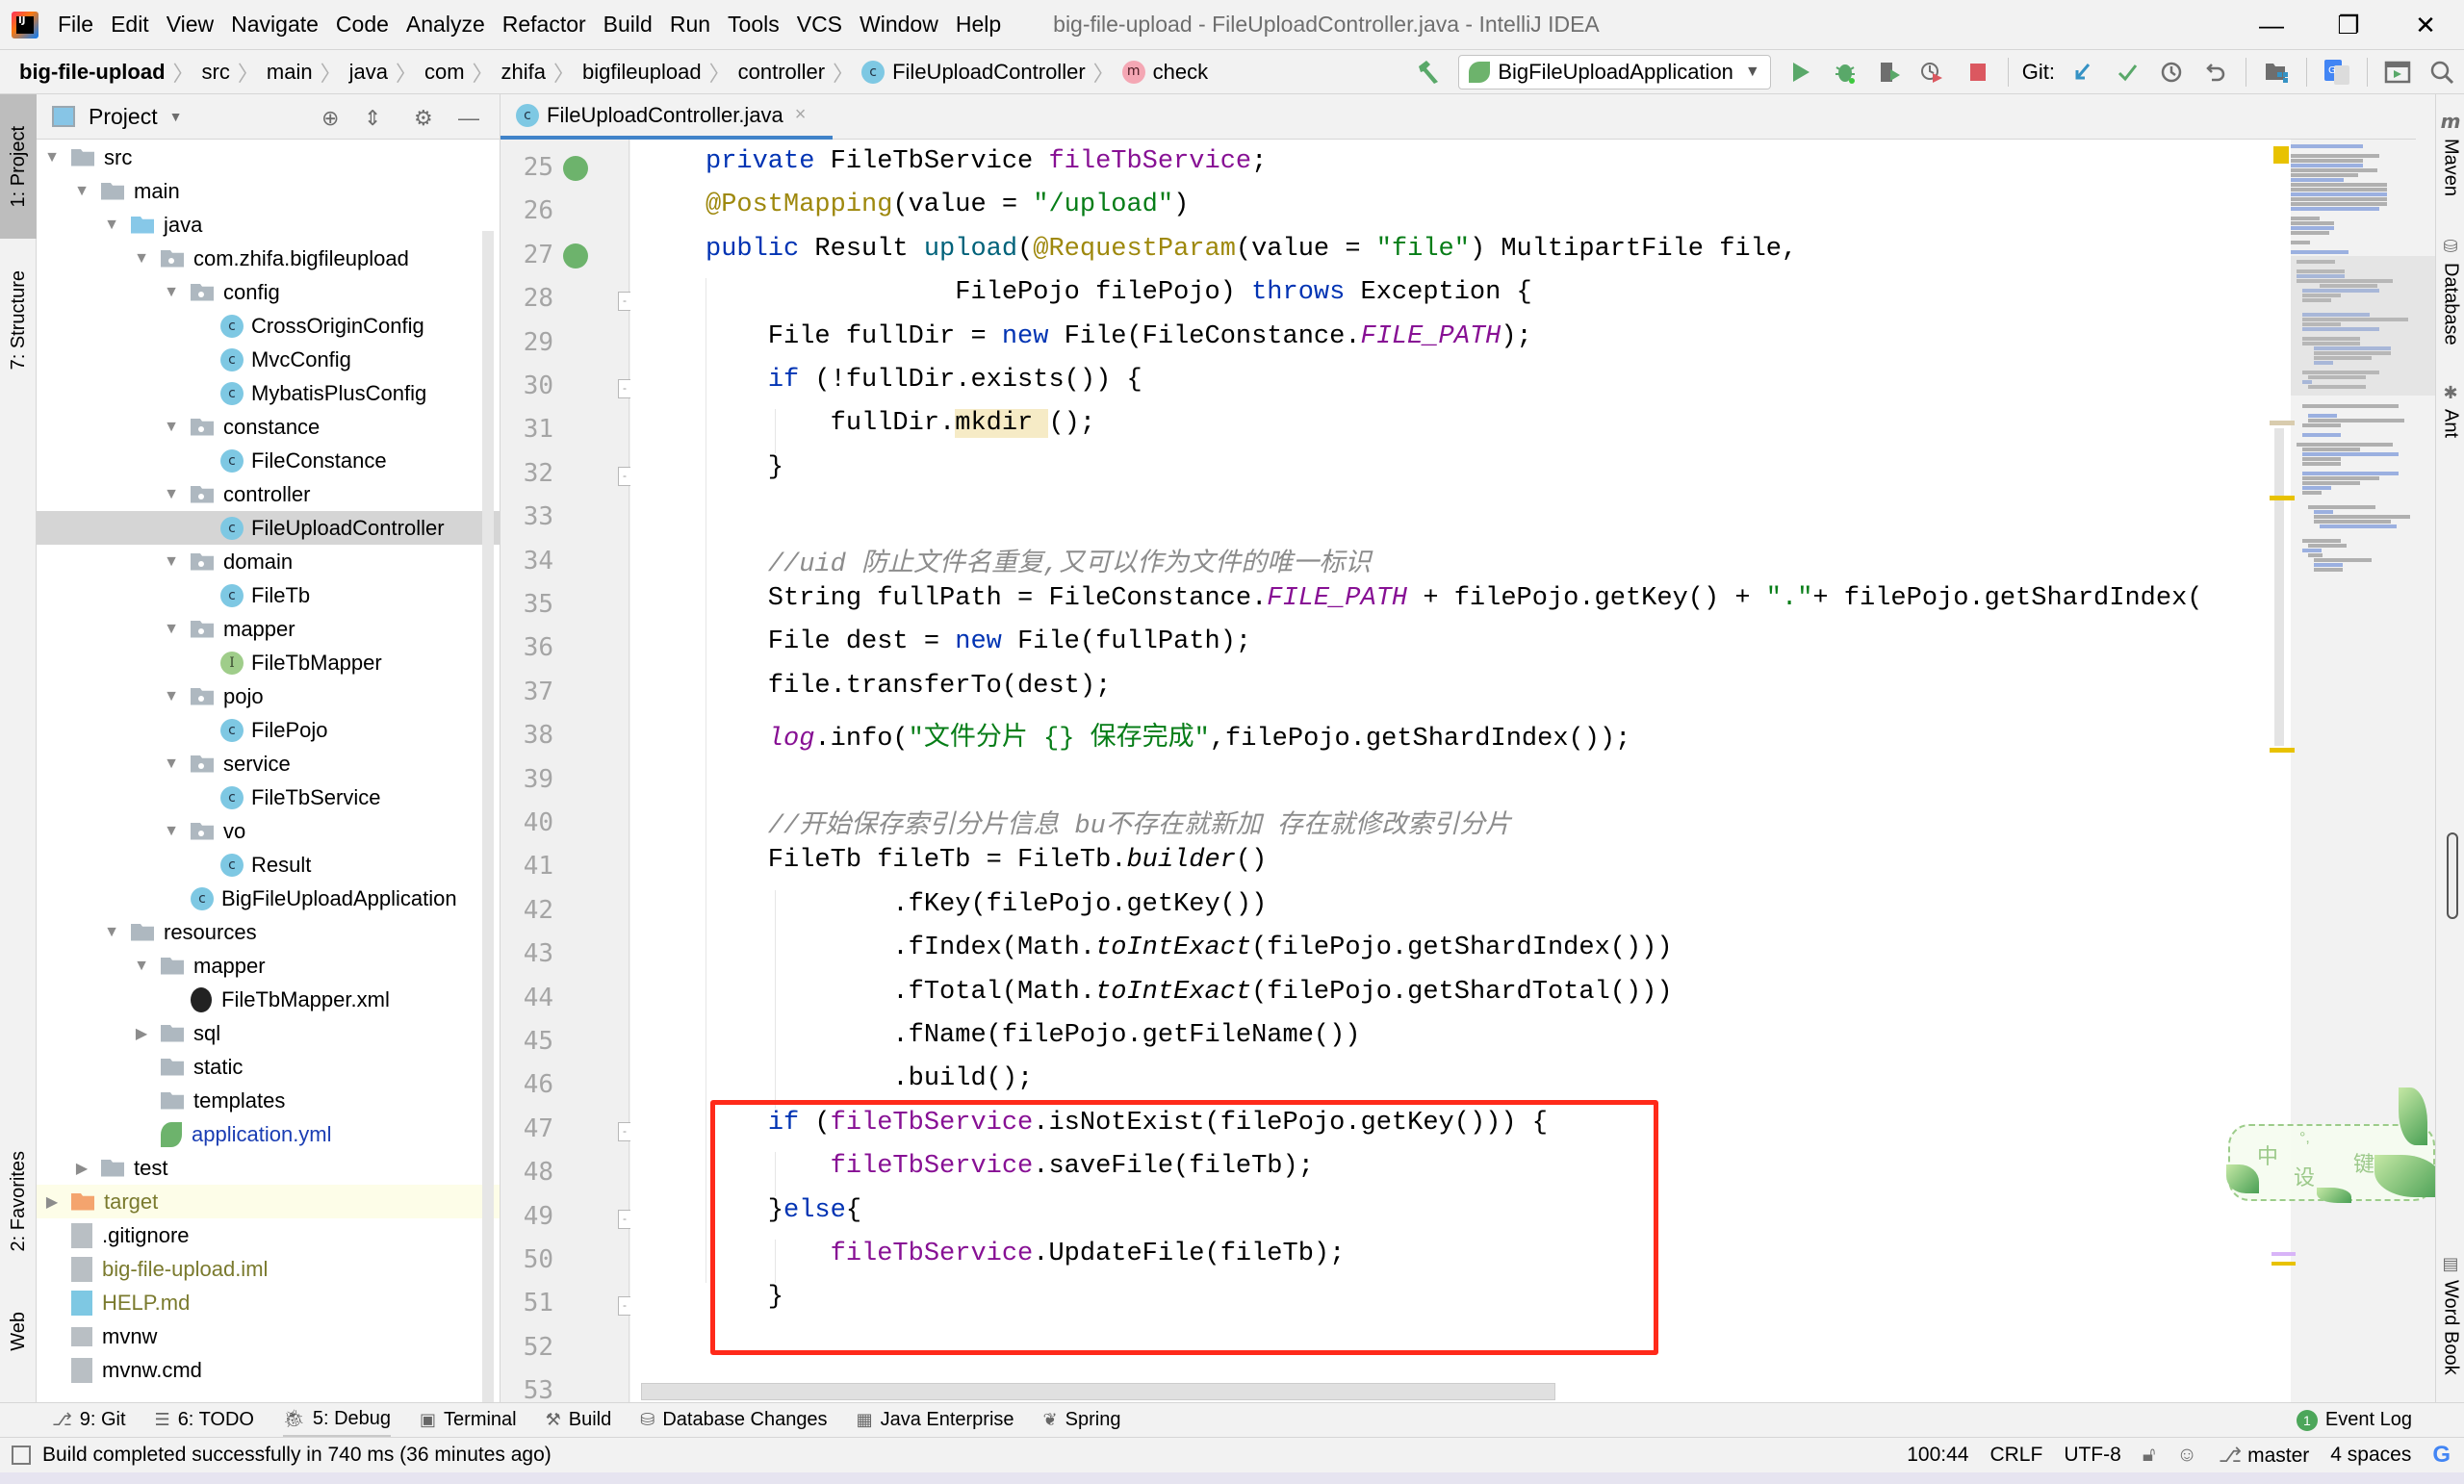 The width and height of the screenshot is (2464, 1484). What do you see at coordinates (372, 119) in the screenshot?
I see `collapse-all-icon: ⇕` at bounding box center [372, 119].